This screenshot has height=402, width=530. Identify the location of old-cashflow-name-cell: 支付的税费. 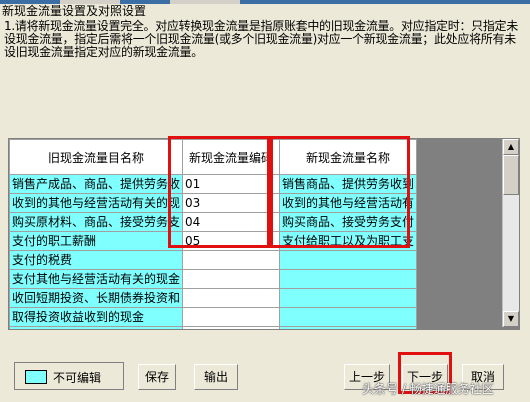
(96, 260).